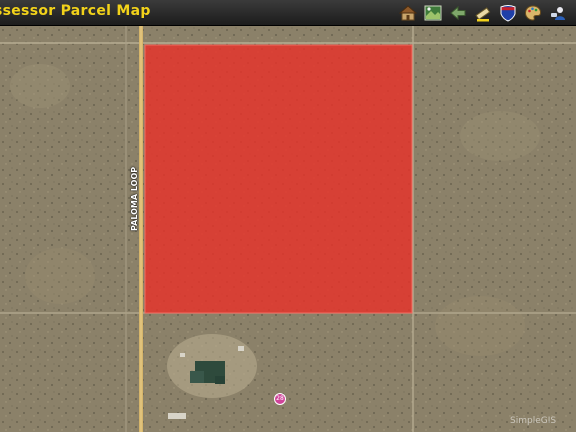 The width and height of the screenshot is (576, 432). I want to click on edit-pencil-icon, so click(482, 12).